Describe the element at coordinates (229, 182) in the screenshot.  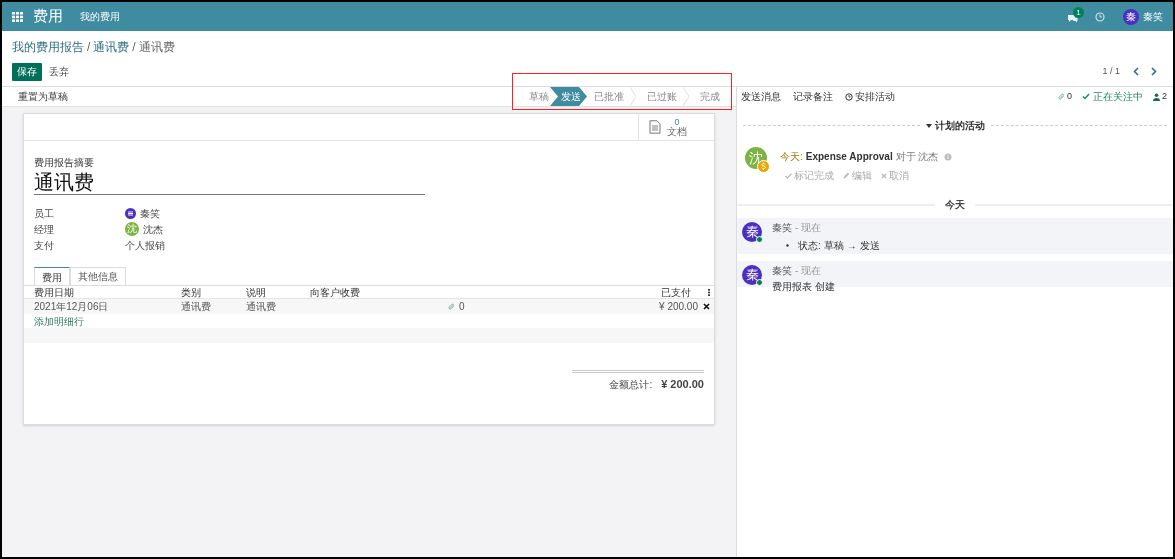
I see `title-field: 通讯费` at that location.